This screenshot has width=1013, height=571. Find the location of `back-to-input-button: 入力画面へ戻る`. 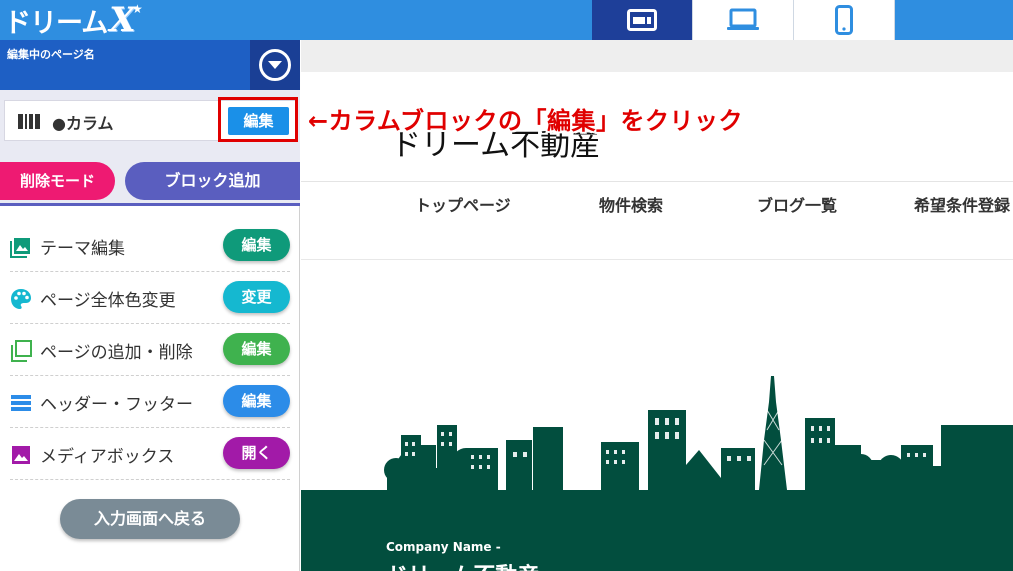

back-to-input-button: 入力画面へ戻る is located at coordinates (150, 519).